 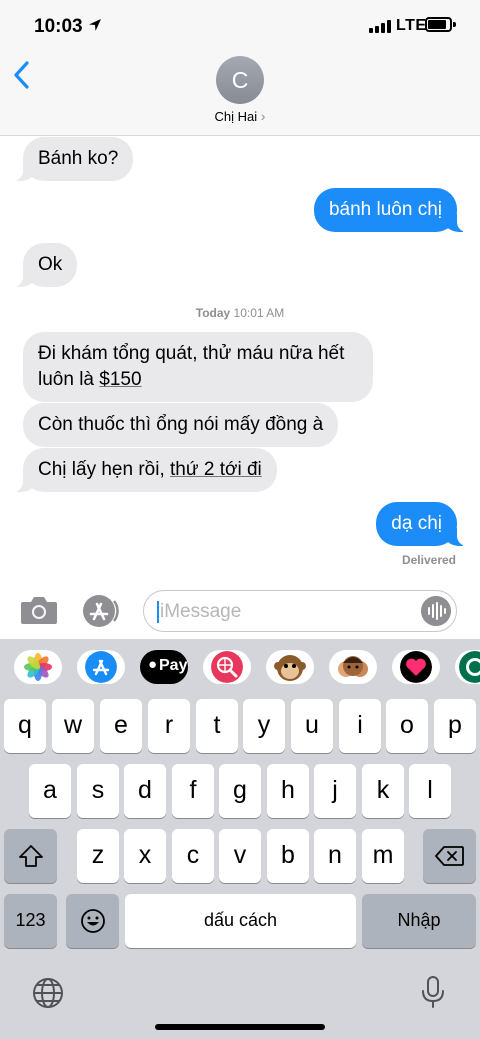 What do you see at coordinates (98, 856) in the screenshot?
I see `key-z: z` at bounding box center [98, 856].